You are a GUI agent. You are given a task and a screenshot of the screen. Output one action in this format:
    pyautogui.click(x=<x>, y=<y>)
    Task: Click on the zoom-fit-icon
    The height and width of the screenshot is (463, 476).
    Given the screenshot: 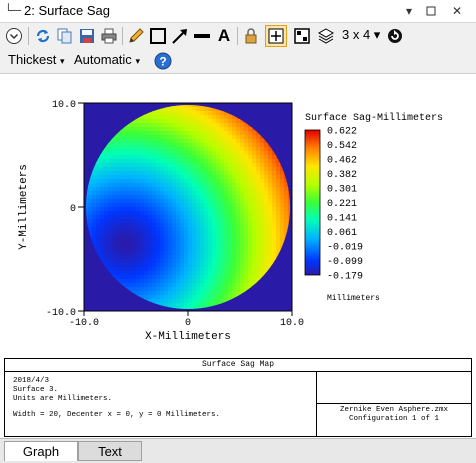 What is the action you would take?
    pyautogui.click(x=276, y=36)
    